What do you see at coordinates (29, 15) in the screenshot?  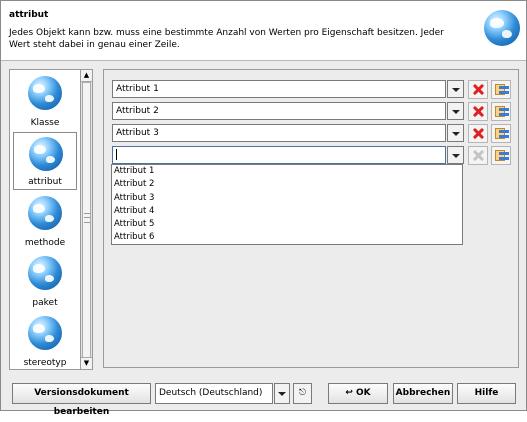 I see `page-title: attribut` at bounding box center [29, 15].